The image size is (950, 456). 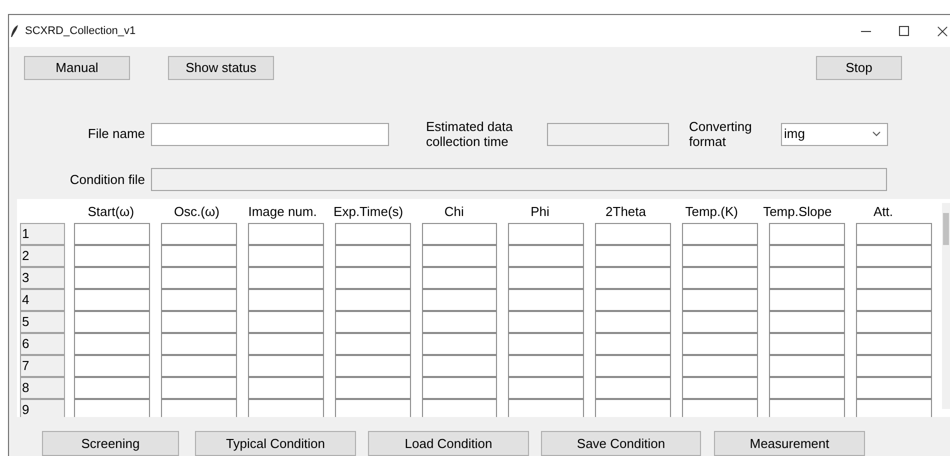 What do you see at coordinates (282, 211) in the screenshot?
I see `column-header: Image num.` at bounding box center [282, 211].